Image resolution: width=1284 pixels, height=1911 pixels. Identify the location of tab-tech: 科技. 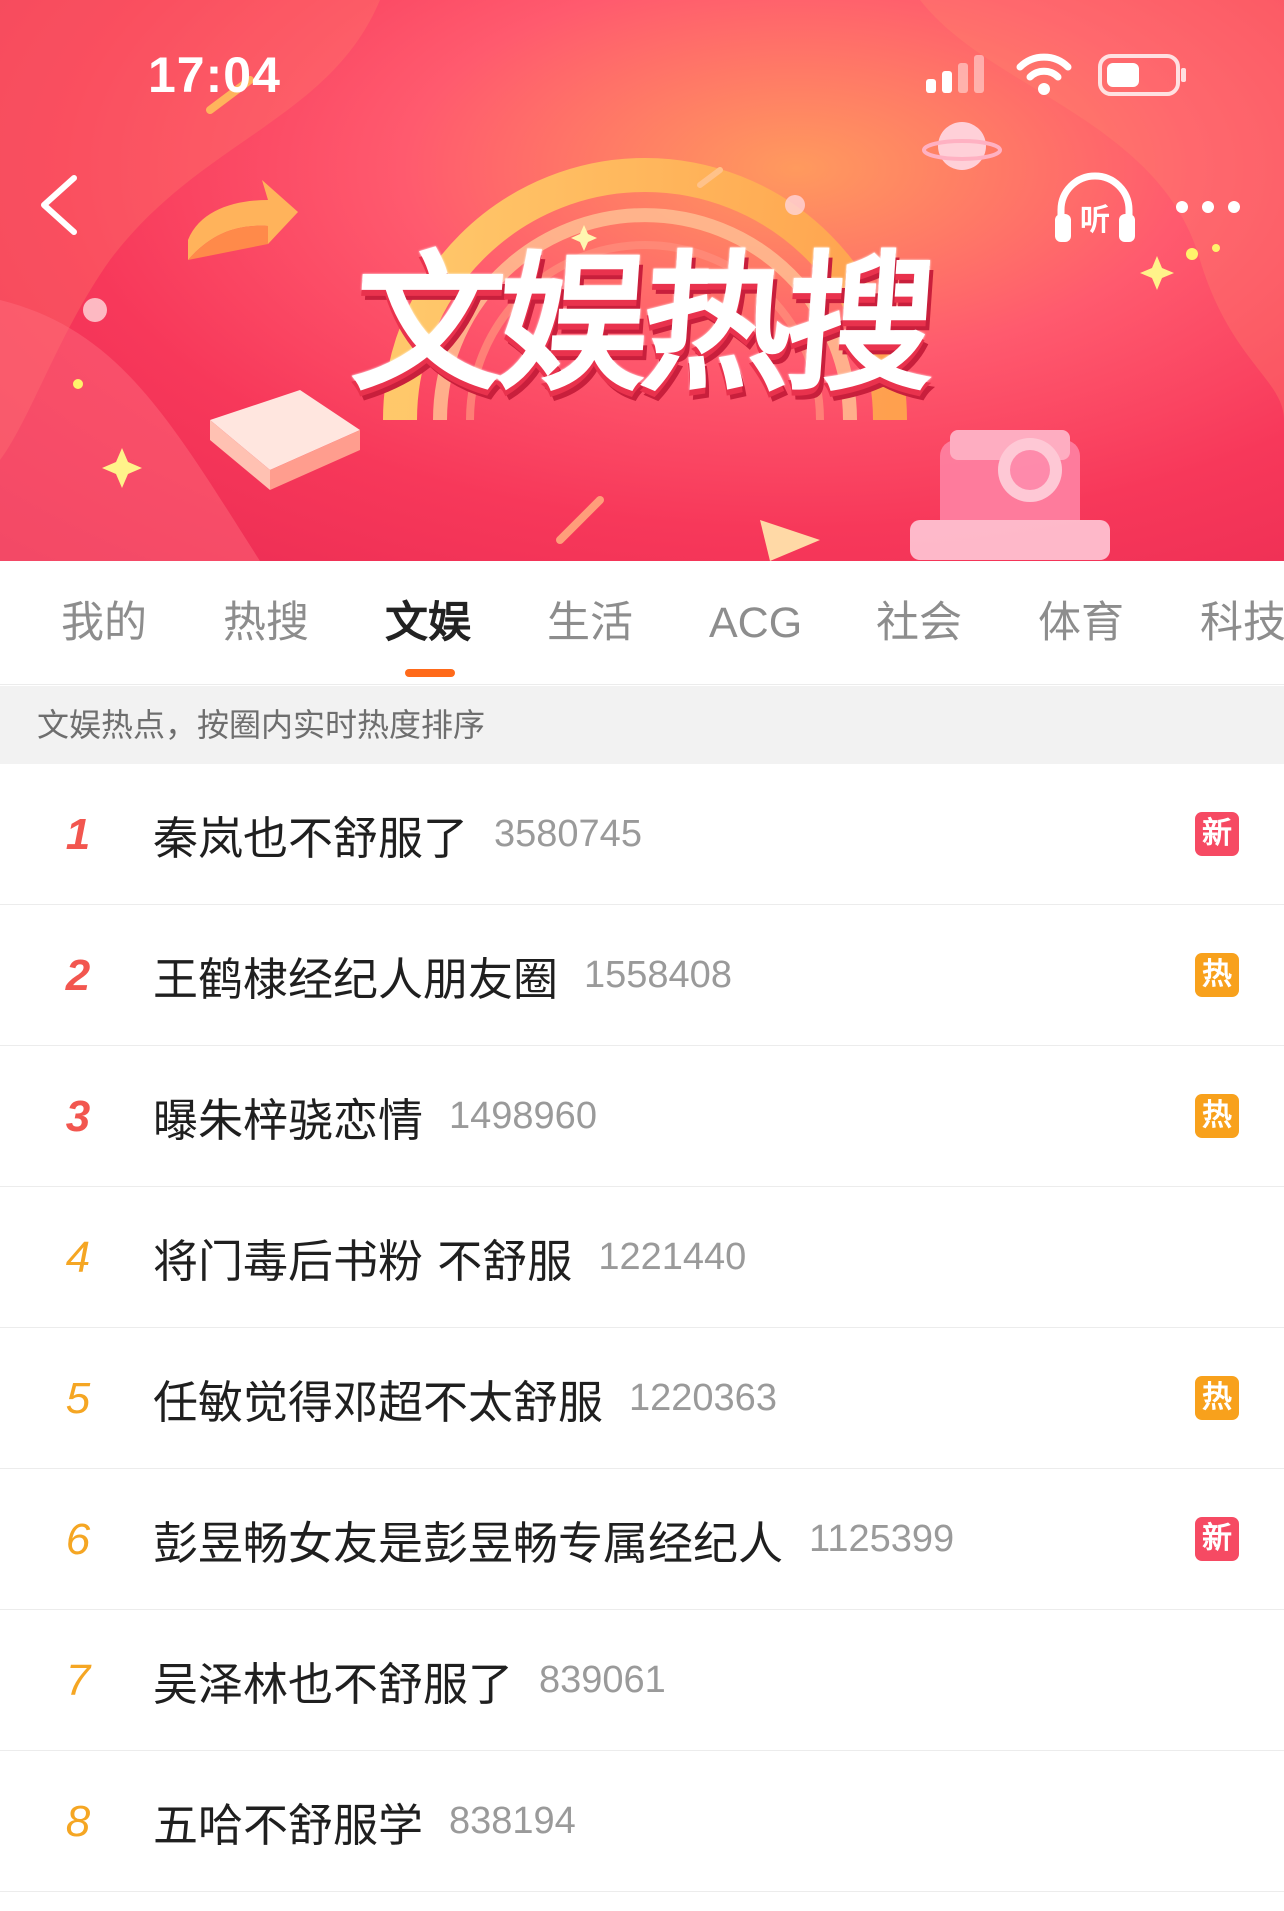
(1242, 623).